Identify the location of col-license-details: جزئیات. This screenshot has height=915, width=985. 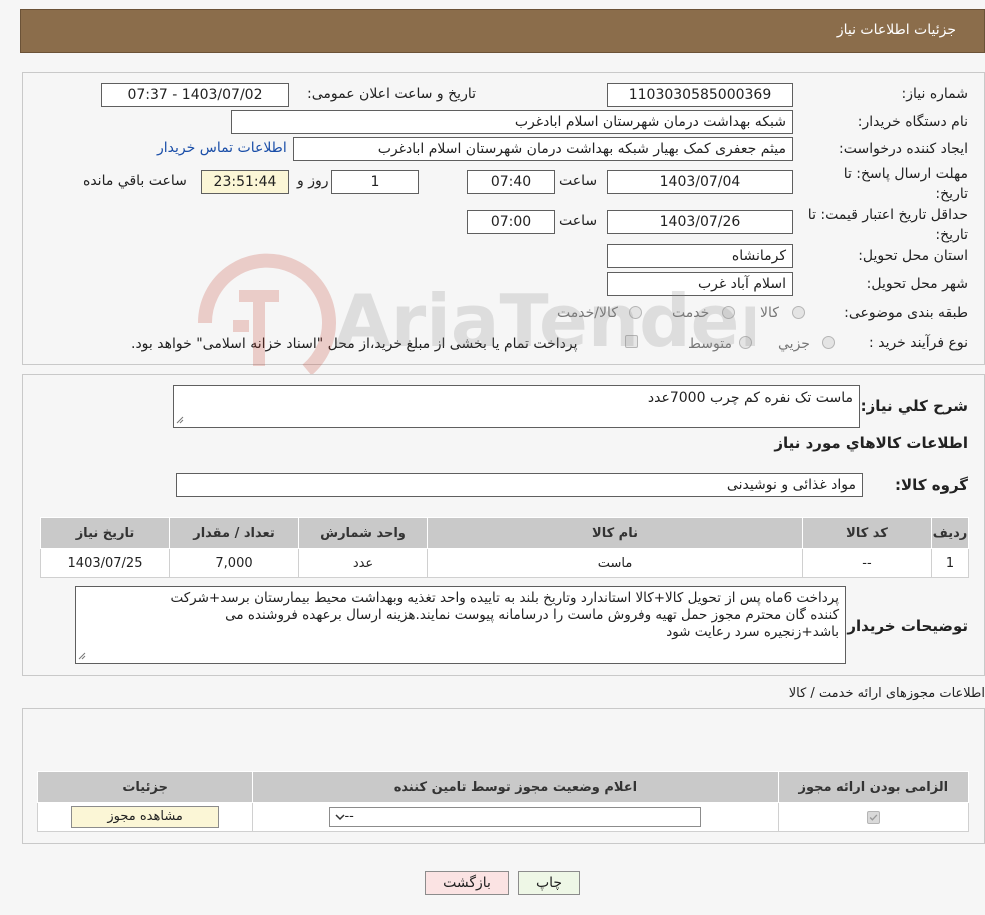
(145, 787).